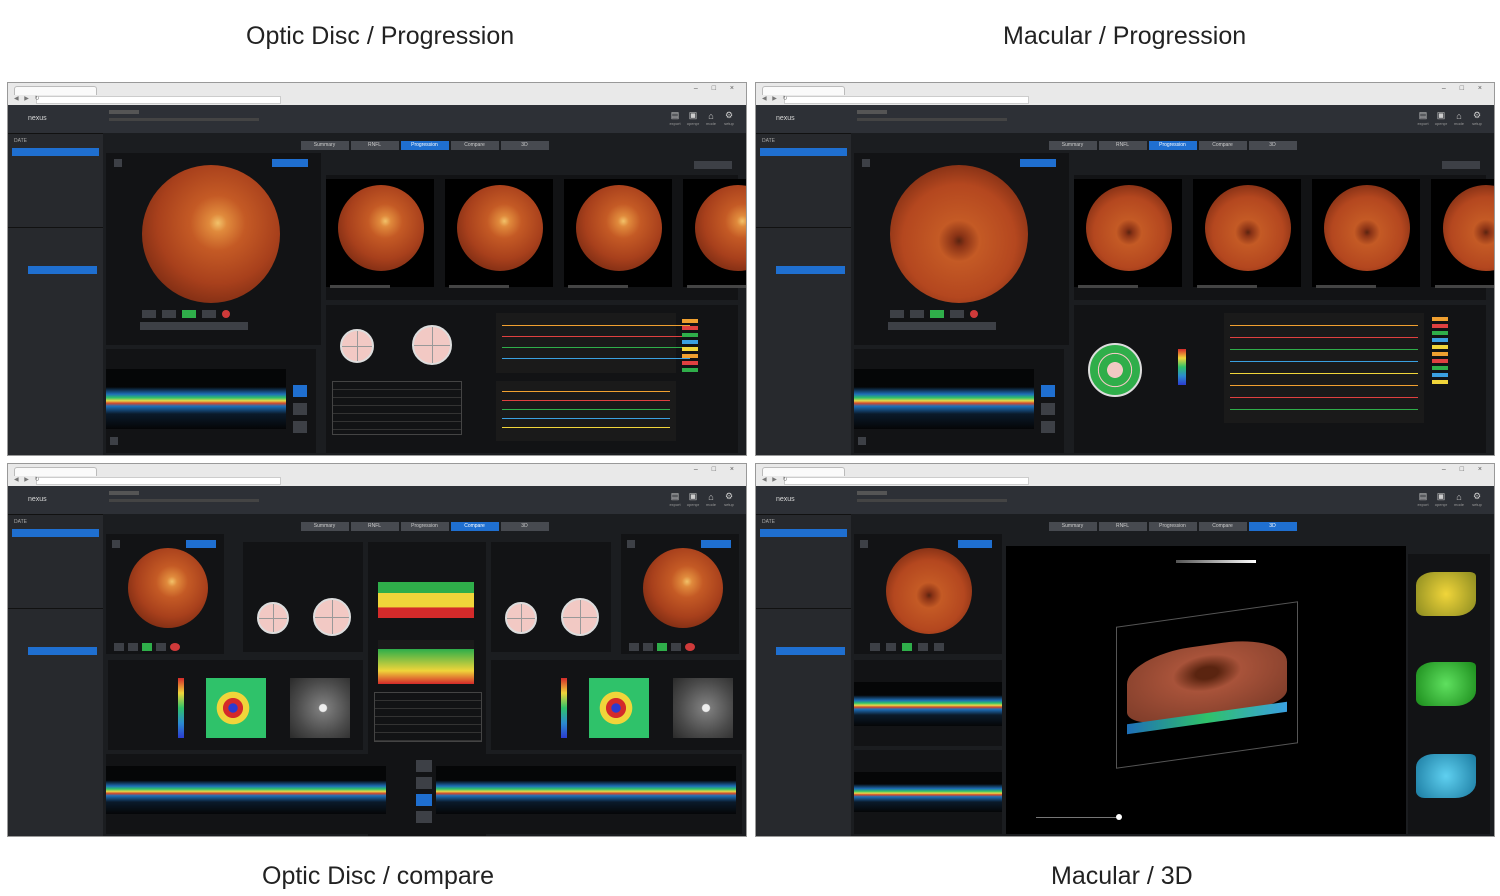 Image resolution: width=1500 pixels, height=896 pixels. Describe the element at coordinates (957, 314) in the screenshot. I see `grid-icon` at that location.